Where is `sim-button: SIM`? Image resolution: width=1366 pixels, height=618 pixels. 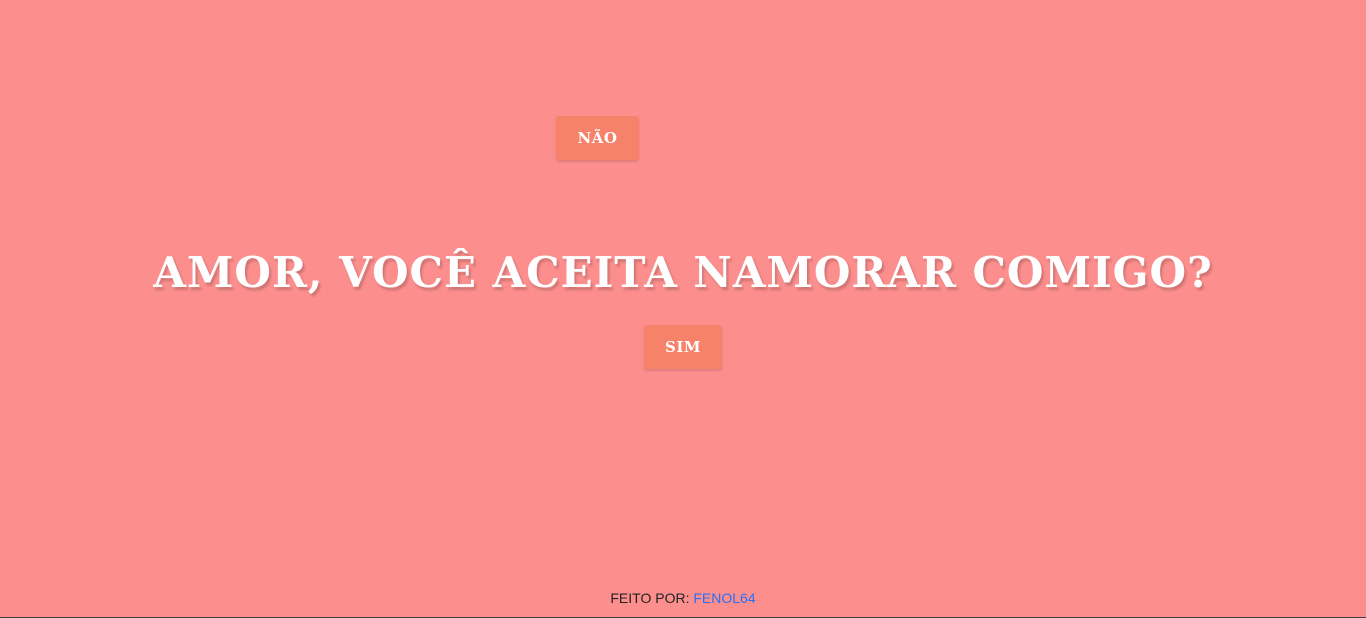 sim-button: SIM is located at coordinates (683, 347).